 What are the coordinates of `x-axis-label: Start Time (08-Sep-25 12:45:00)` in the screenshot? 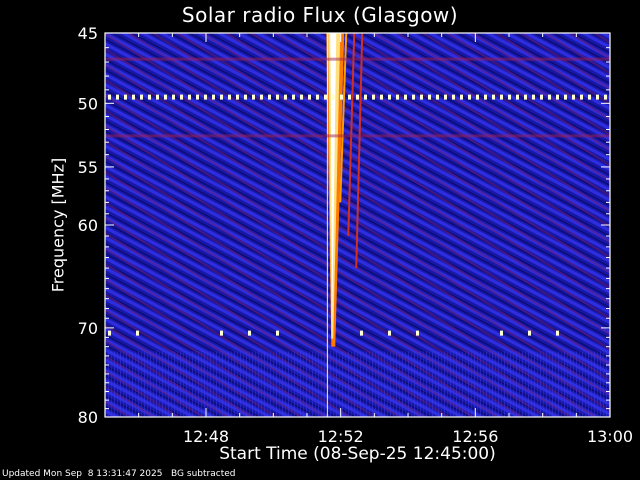 It's located at (357, 454).